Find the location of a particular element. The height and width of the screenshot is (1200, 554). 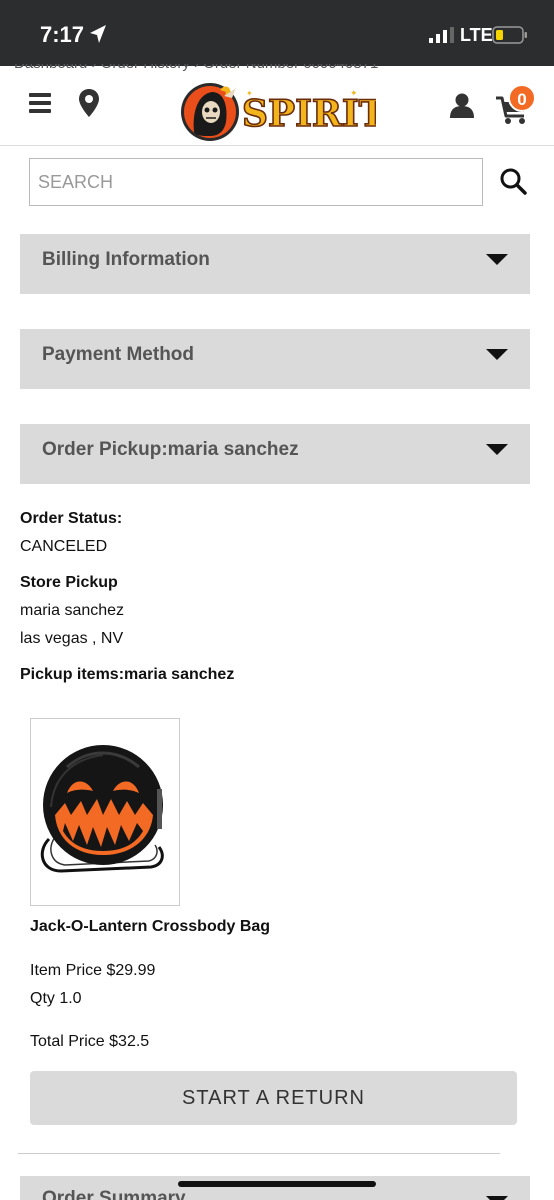

search-icon is located at coordinates (513, 181).